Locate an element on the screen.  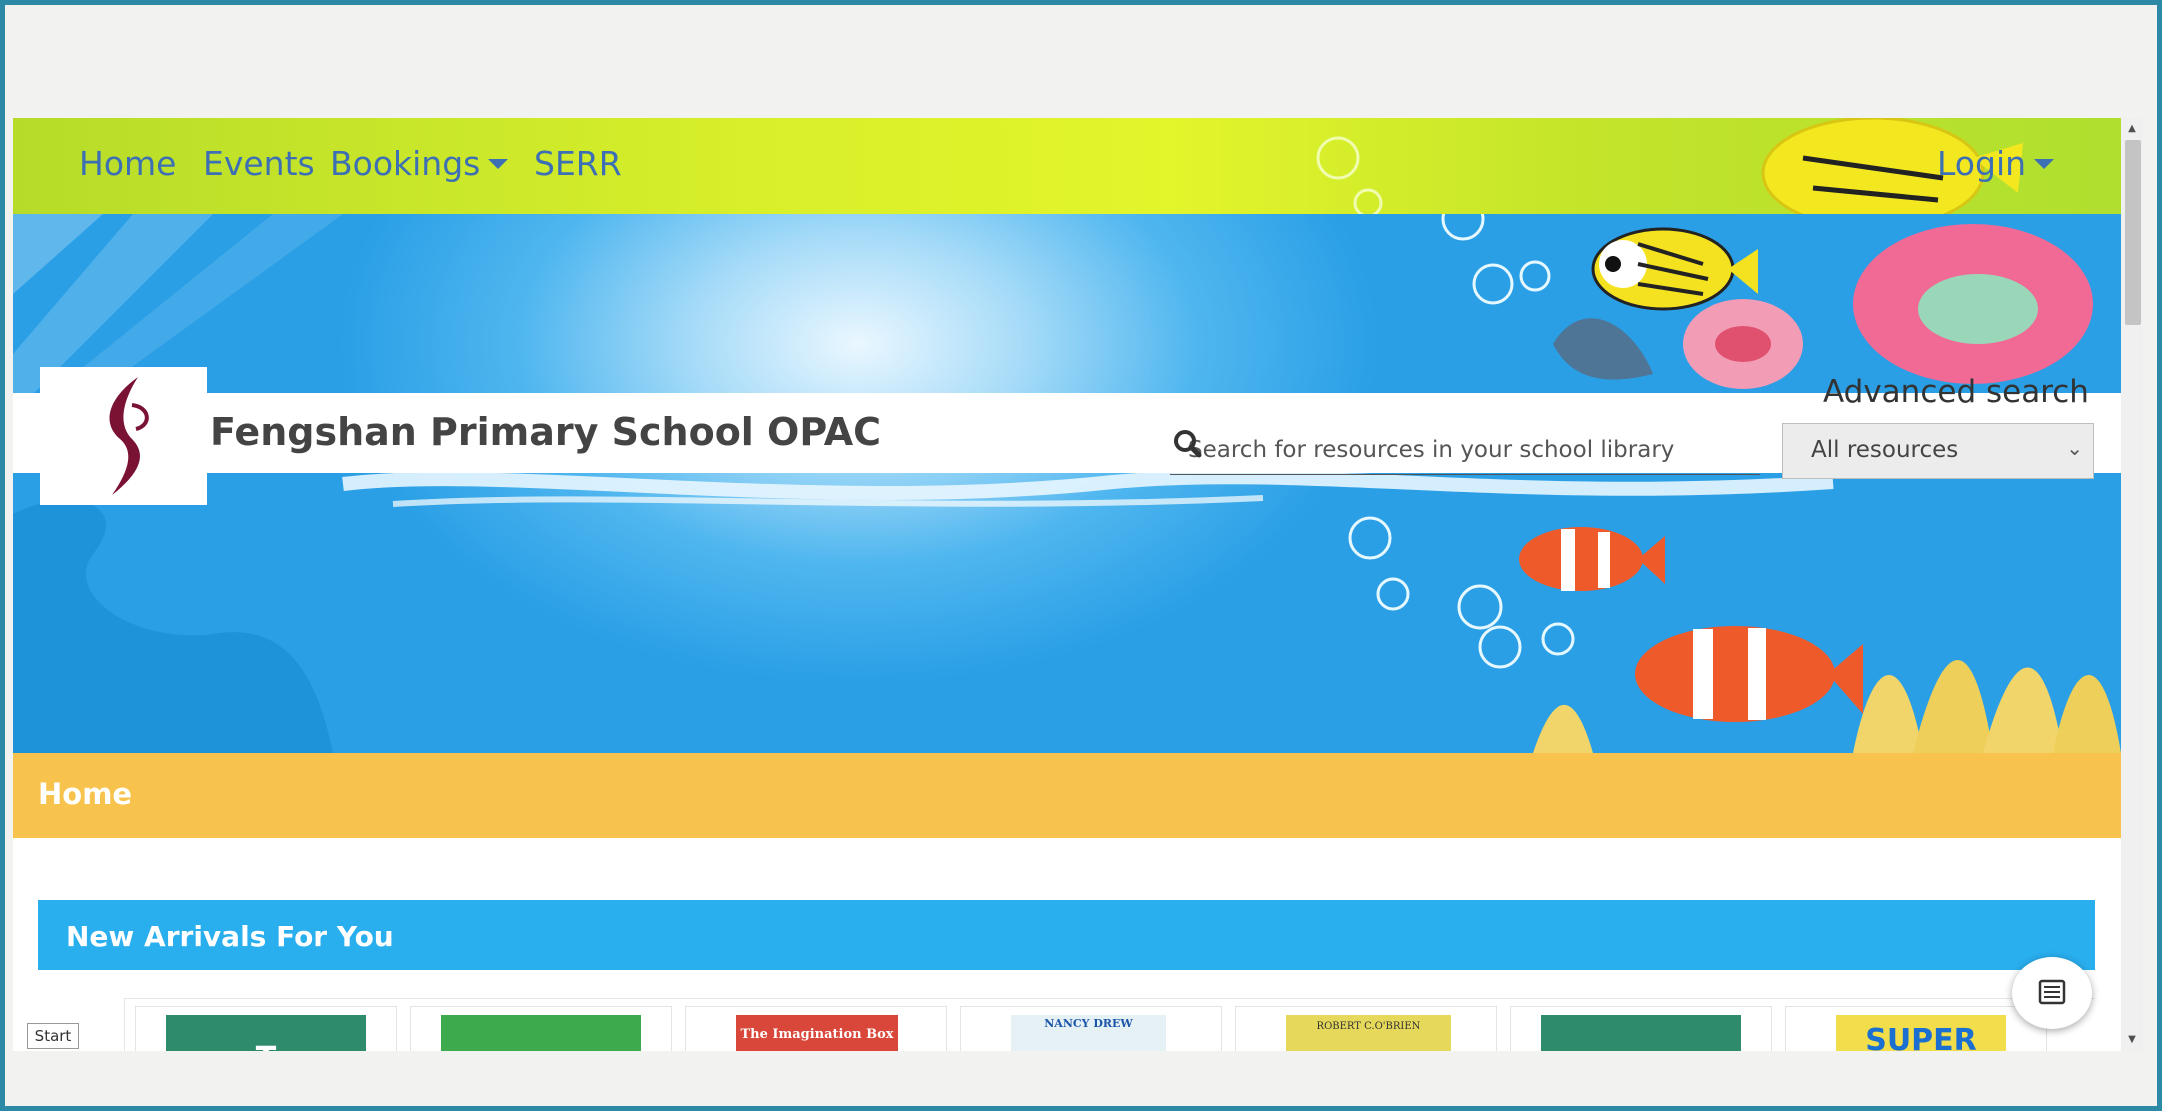
book-cover: T is located at coordinates (266, 1033).